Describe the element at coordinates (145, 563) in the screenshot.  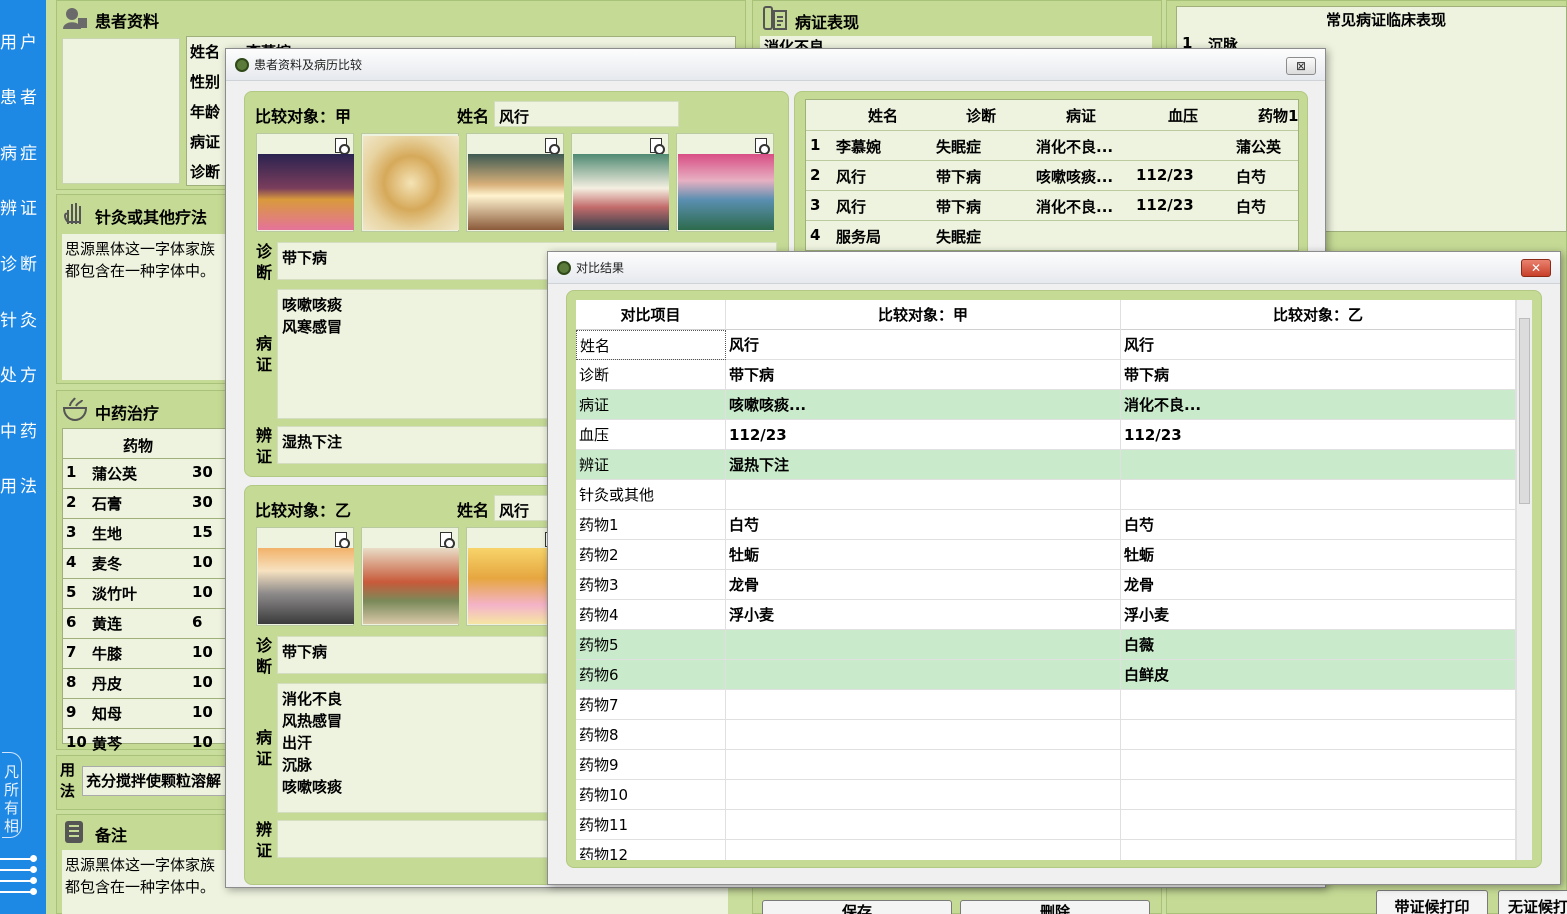
I see `table-row: 4 麦冬 10` at that location.